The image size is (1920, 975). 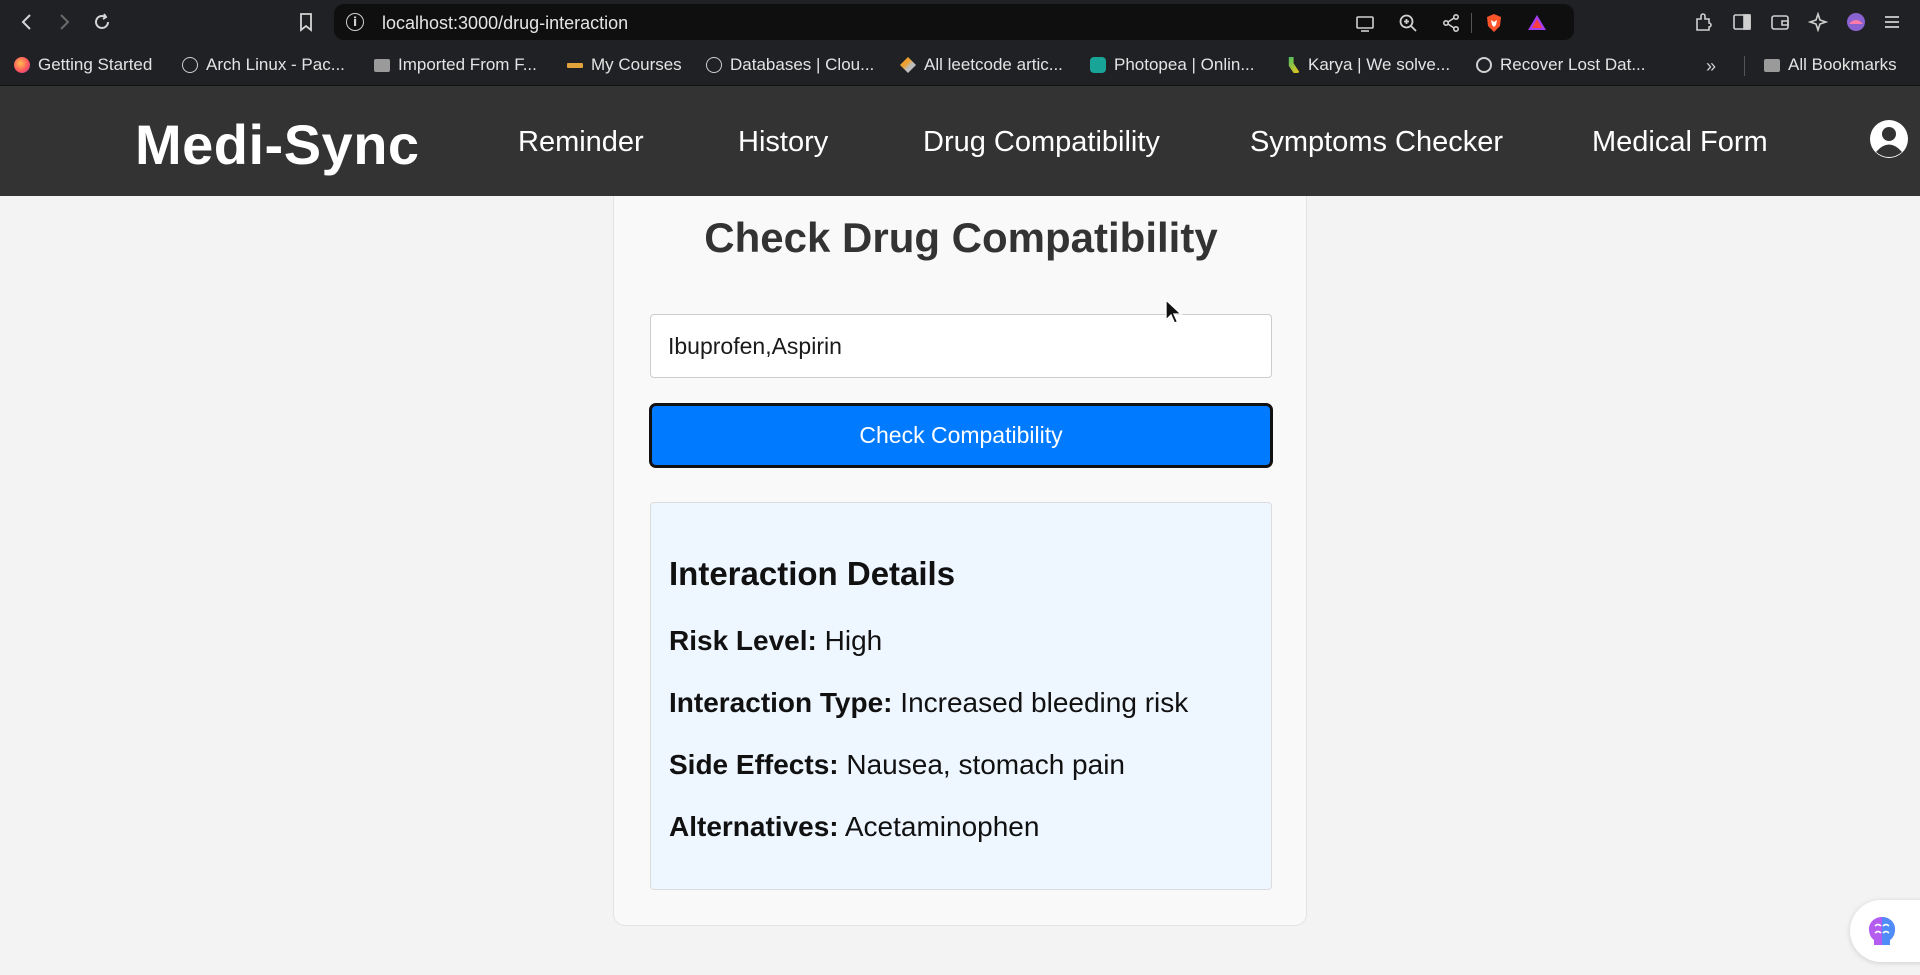 I want to click on photopea-icon, so click(x=1098, y=65).